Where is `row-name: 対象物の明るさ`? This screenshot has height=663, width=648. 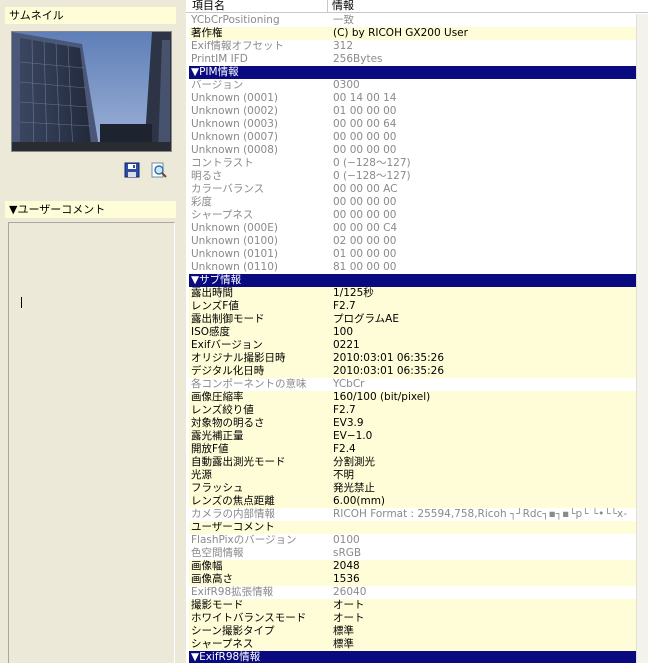 row-name: 対象物の明るさ is located at coordinates (228, 423).